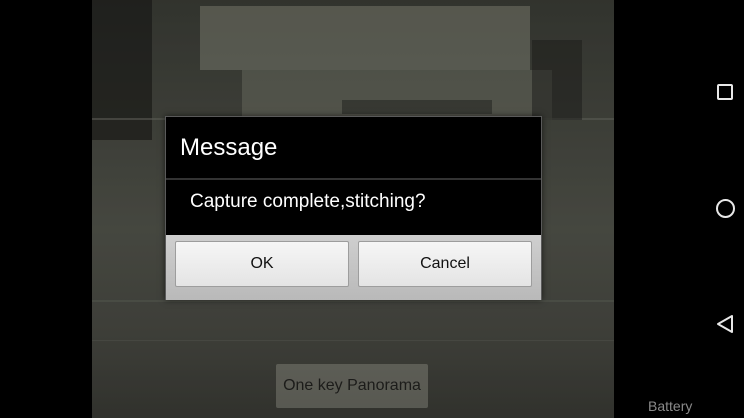 This screenshot has width=744, height=418. I want to click on dialog-button-bar: OK Cancel, so click(353, 267).